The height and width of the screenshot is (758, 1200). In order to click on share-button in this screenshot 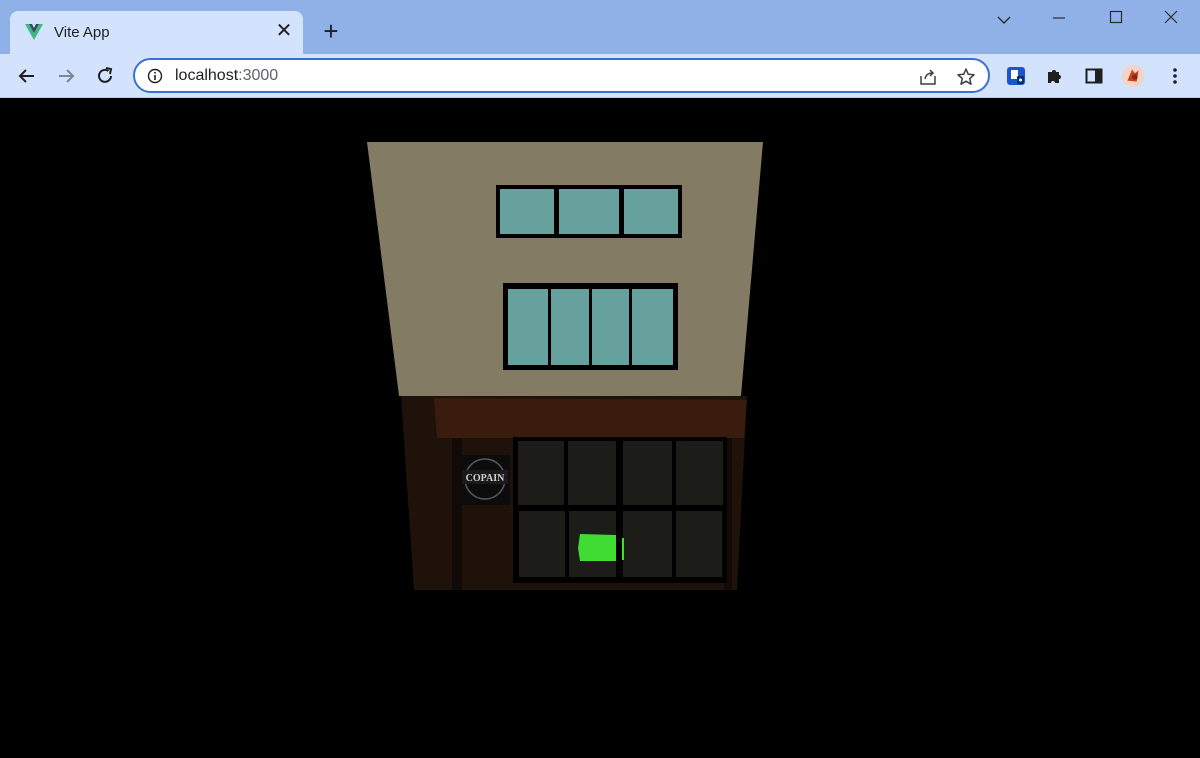, I will do `click(928, 77)`.